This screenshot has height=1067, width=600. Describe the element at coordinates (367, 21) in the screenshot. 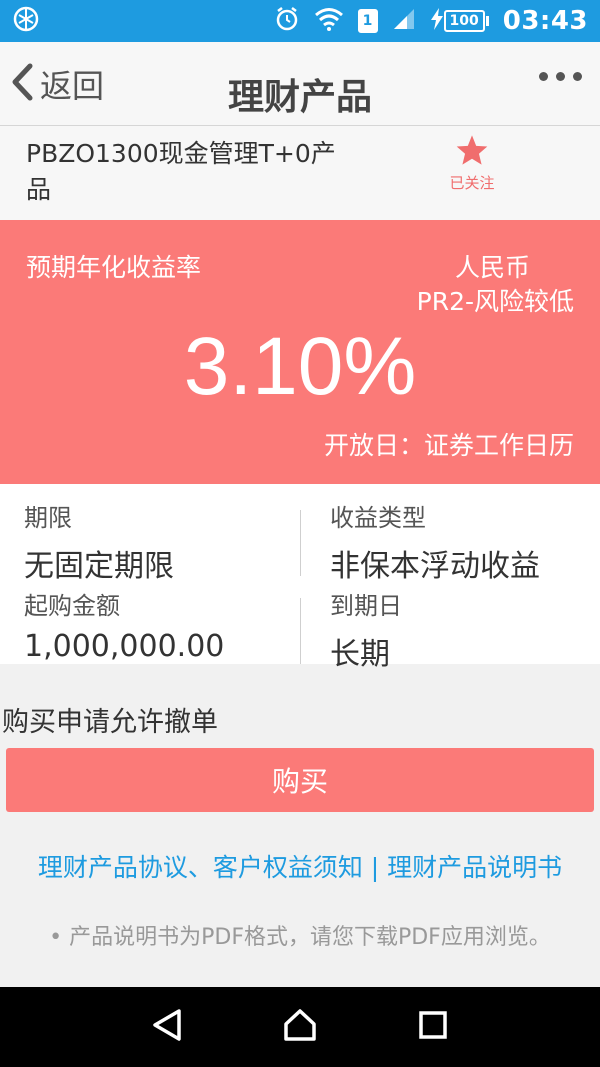

I see `sim-slot-badge: 1` at that location.